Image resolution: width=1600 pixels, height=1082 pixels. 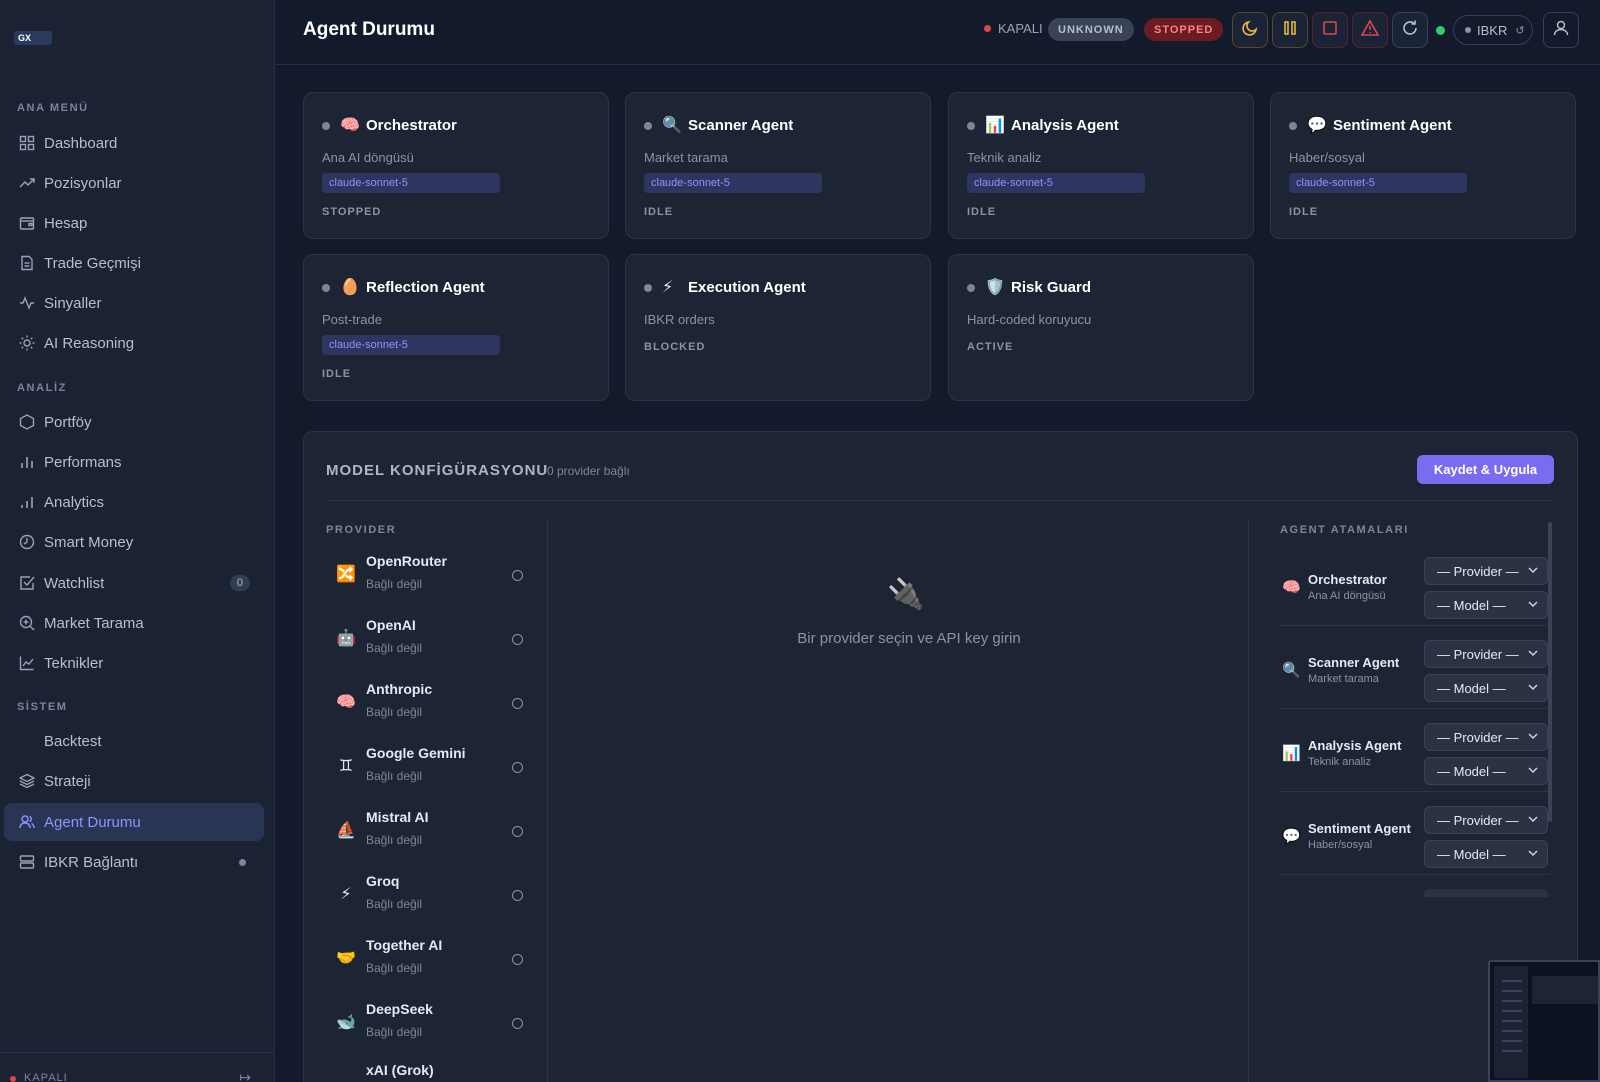 What do you see at coordinates (426, 578) in the screenshot?
I see `provider-item-openrouter: 🔀 OpenRouter Bağlı değil` at bounding box center [426, 578].